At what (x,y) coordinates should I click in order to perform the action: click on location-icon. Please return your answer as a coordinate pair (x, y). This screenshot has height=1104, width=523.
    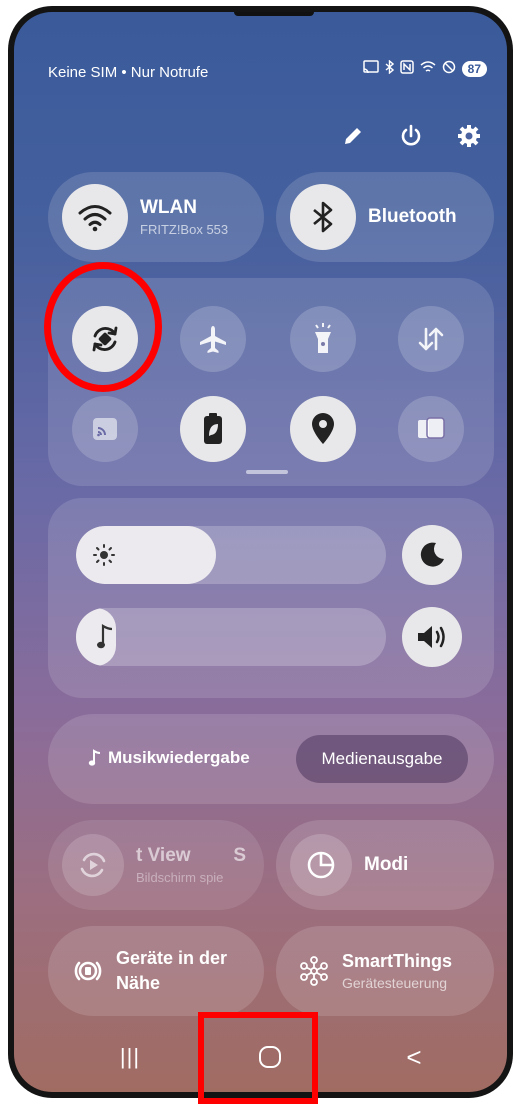
    Looking at the image, I should click on (323, 428).